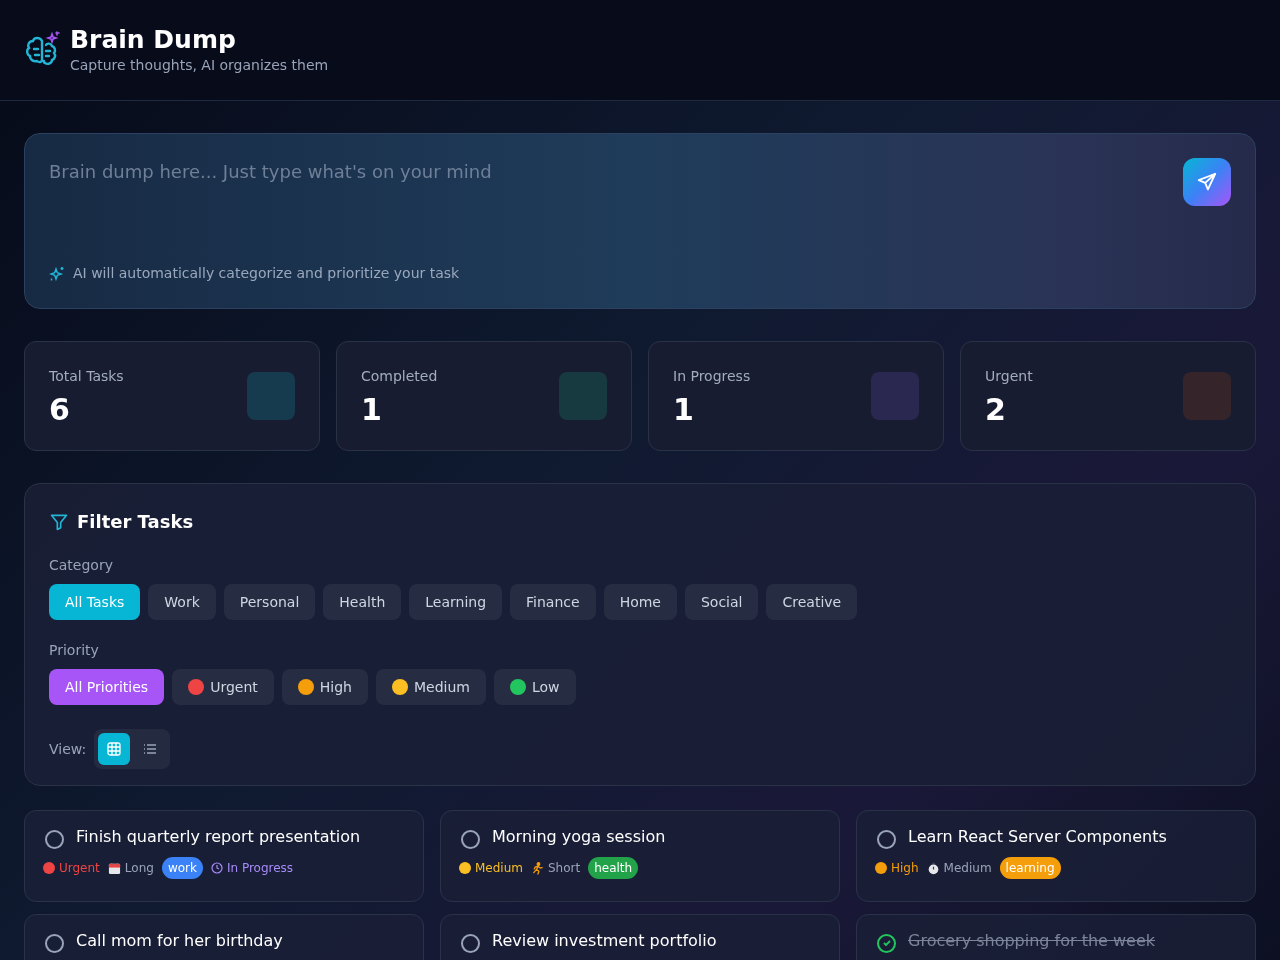 Image resolution: width=1280 pixels, height=960 pixels. I want to click on category-label: Category, so click(81, 565).